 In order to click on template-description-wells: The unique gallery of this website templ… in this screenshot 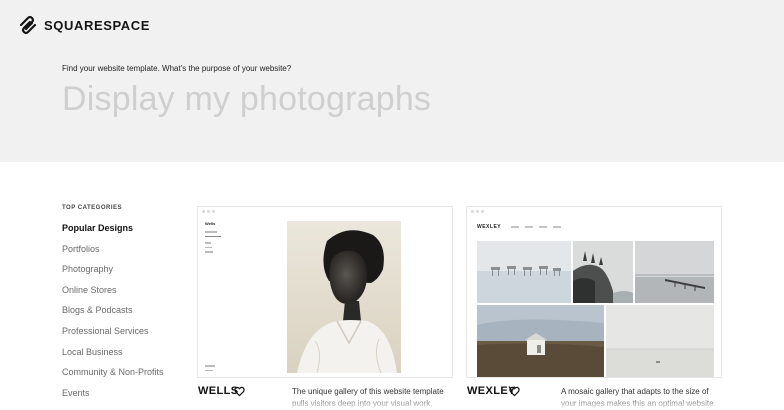, I will do `click(368, 397)`.